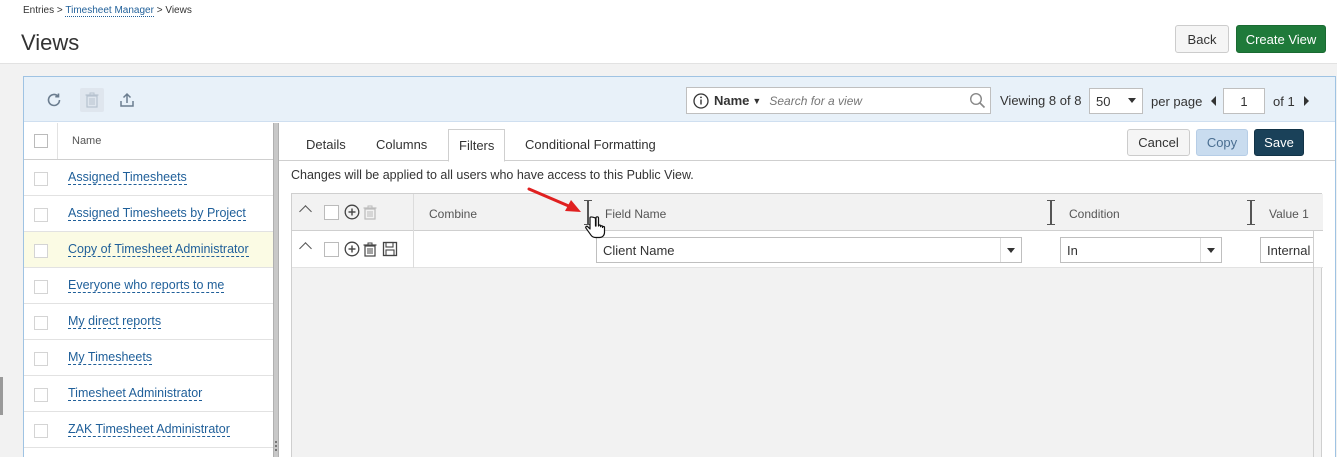 The height and width of the screenshot is (457, 1337). I want to click on breadcrumb-timesheet-manager: Timesheet Manager, so click(109, 11).